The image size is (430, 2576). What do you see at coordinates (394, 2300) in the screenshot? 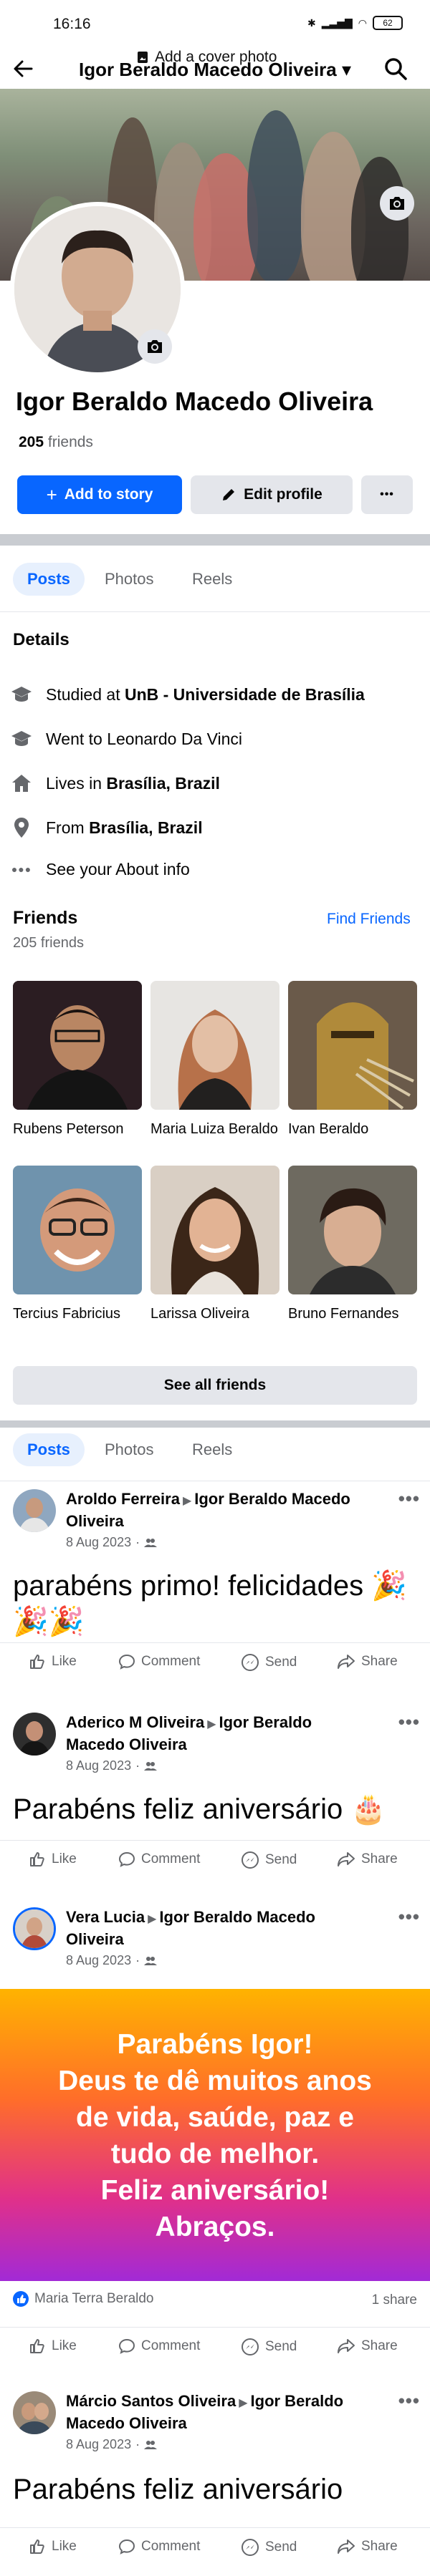
I see `shares-count: 1 share` at bounding box center [394, 2300].